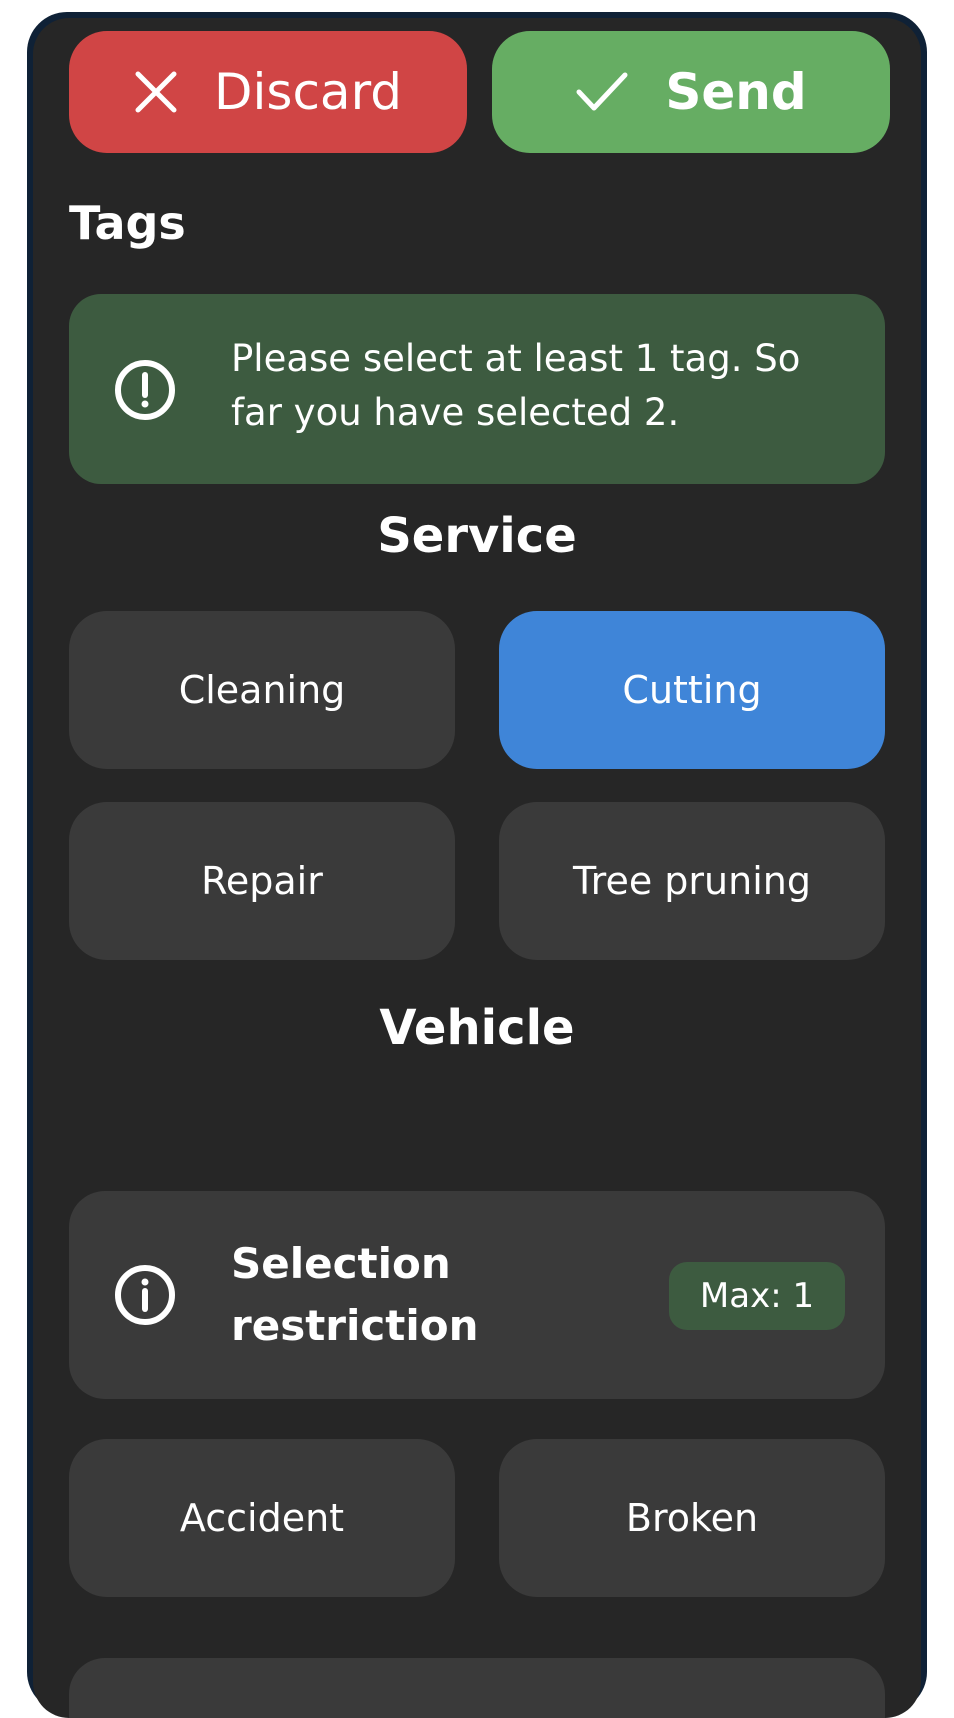 The height and width of the screenshot is (1718, 954). I want to click on check-icon, so click(602, 92).